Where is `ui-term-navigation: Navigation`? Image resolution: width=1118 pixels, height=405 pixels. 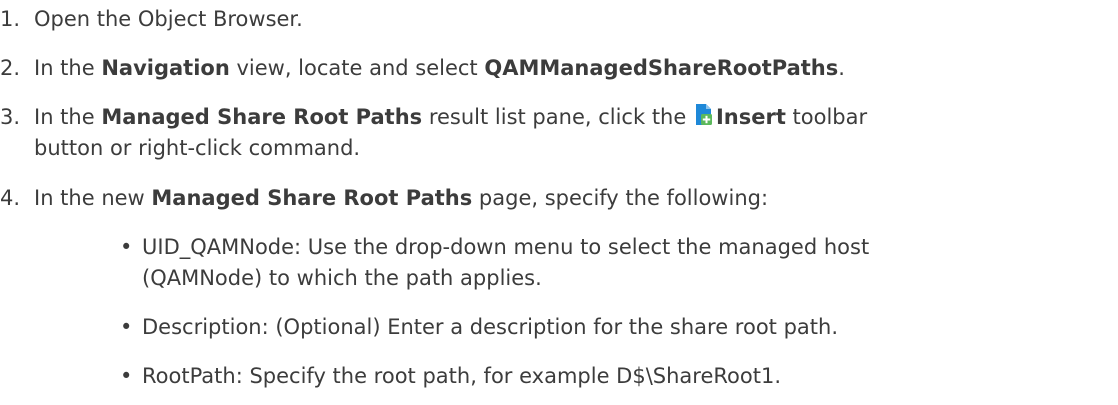
ui-term-navigation: Navigation is located at coordinates (165, 68).